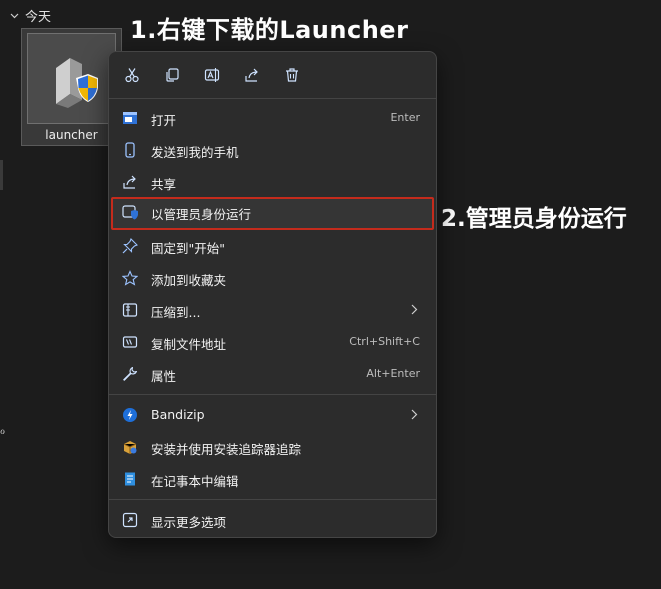 This screenshot has width=661, height=589. What do you see at coordinates (130, 447) in the screenshot?
I see `package-icon` at bounding box center [130, 447].